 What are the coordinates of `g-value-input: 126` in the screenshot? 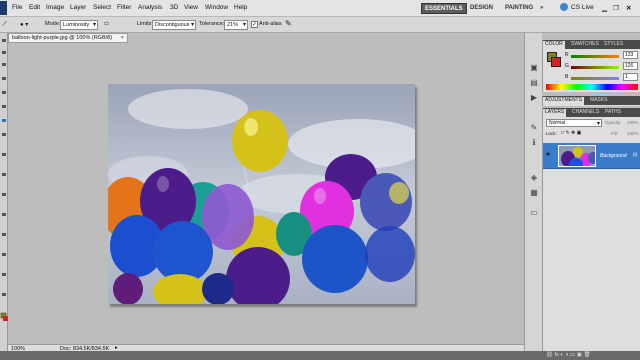 It's located at (630, 66).